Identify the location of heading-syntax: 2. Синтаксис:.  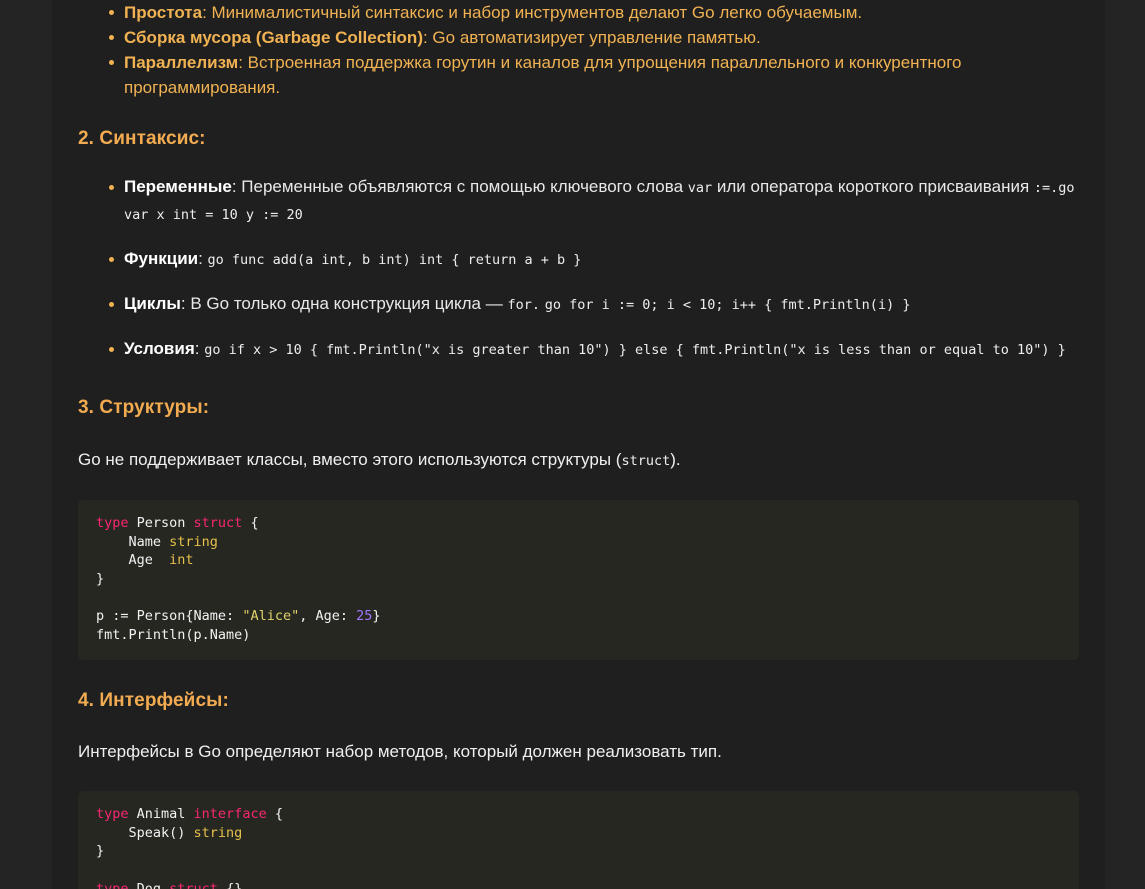
(142, 138).